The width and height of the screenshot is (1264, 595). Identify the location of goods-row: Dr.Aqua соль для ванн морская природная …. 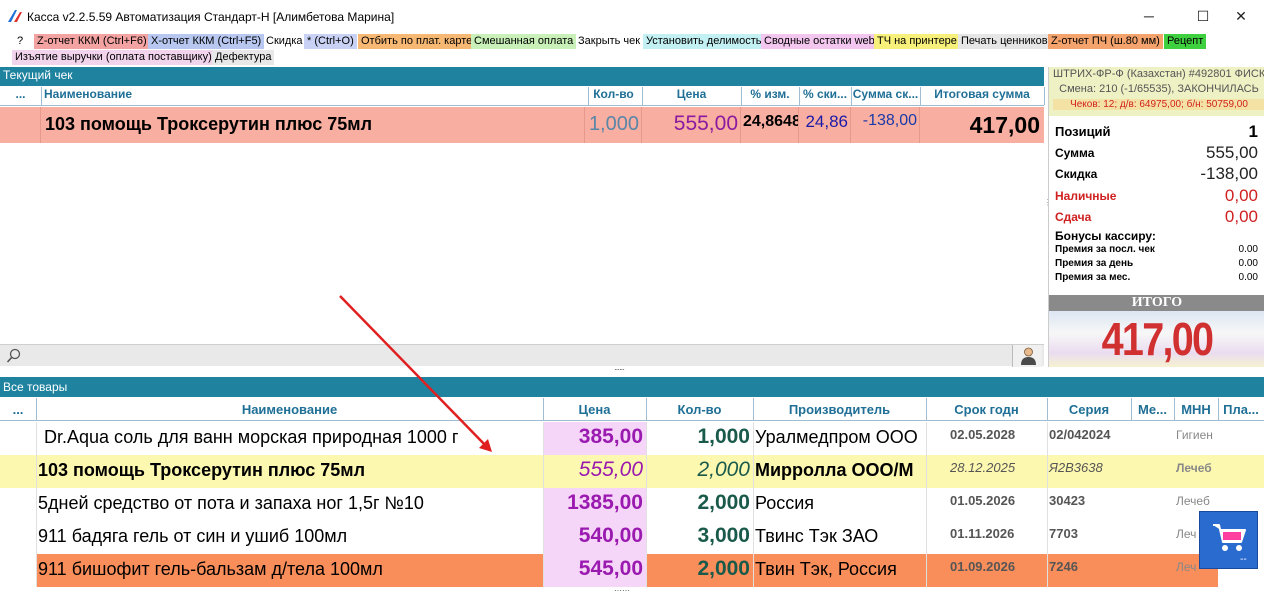
(632, 438).